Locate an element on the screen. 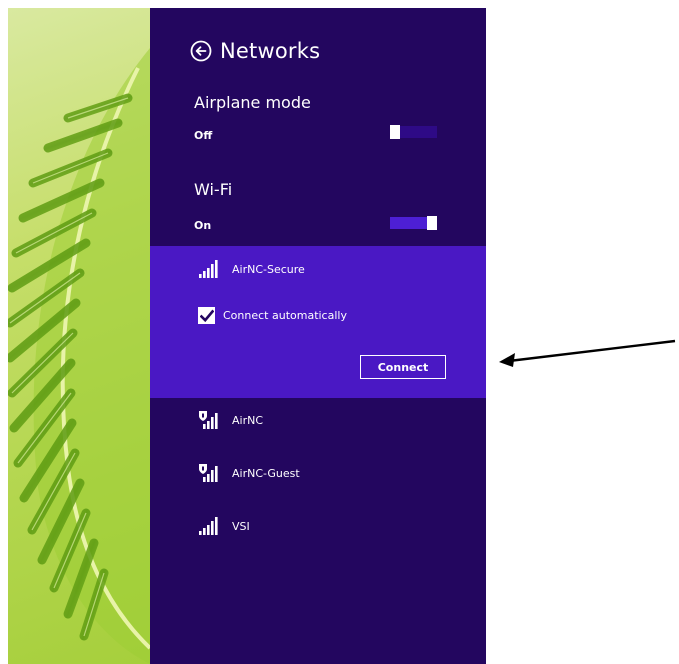  wifi-label: Wi-Fi is located at coordinates (213, 189).